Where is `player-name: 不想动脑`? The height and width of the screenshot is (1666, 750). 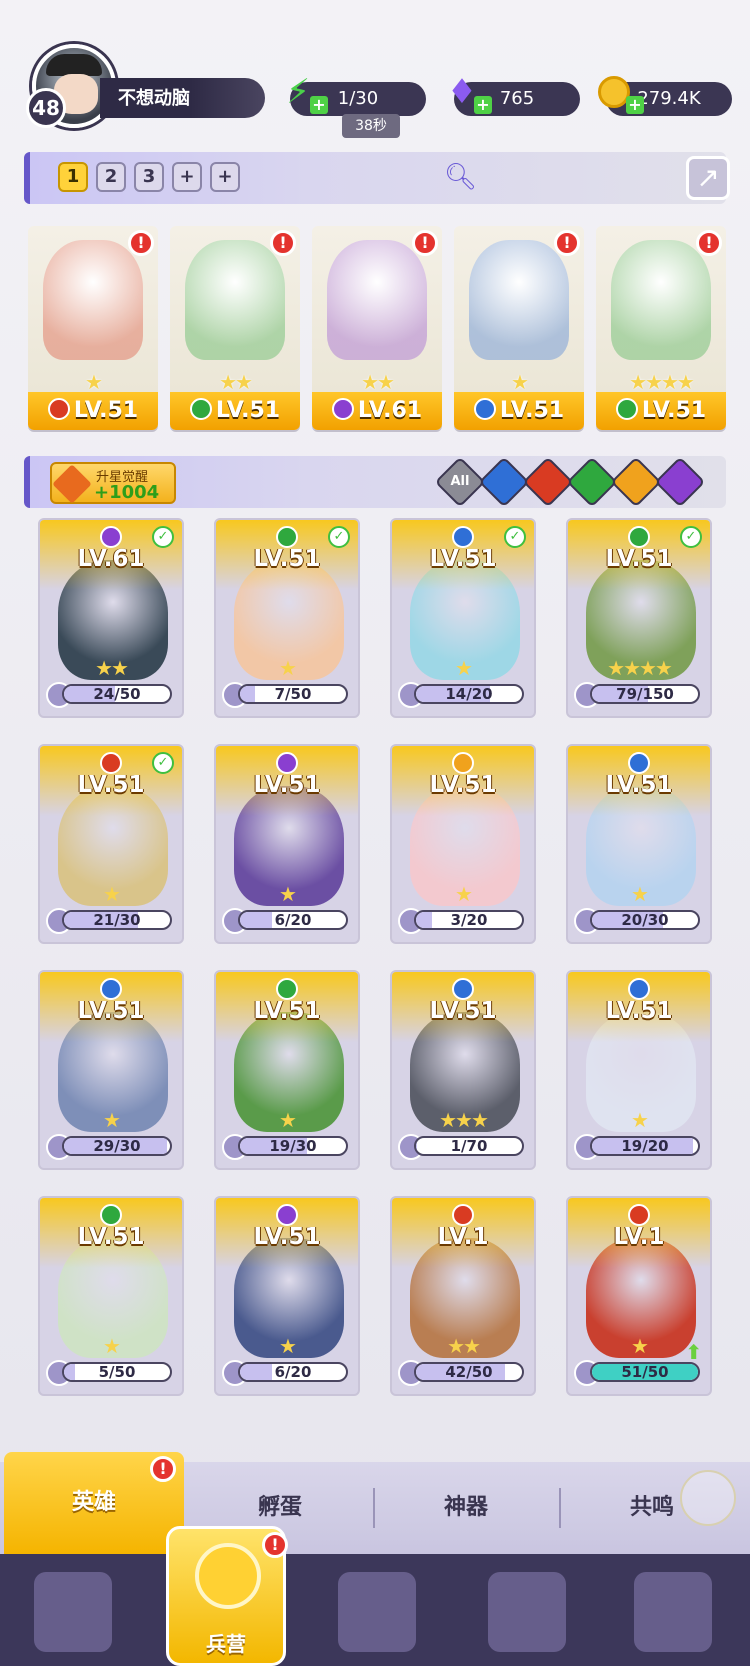 player-name: 不想动脑 is located at coordinates (182, 98).